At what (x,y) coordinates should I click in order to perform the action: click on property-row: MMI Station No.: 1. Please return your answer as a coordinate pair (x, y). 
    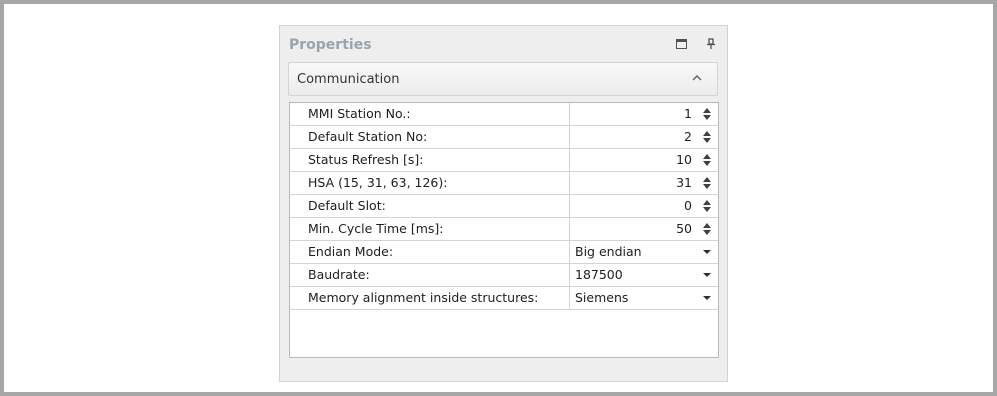
    Looking at the image, I should click on (504, 114).